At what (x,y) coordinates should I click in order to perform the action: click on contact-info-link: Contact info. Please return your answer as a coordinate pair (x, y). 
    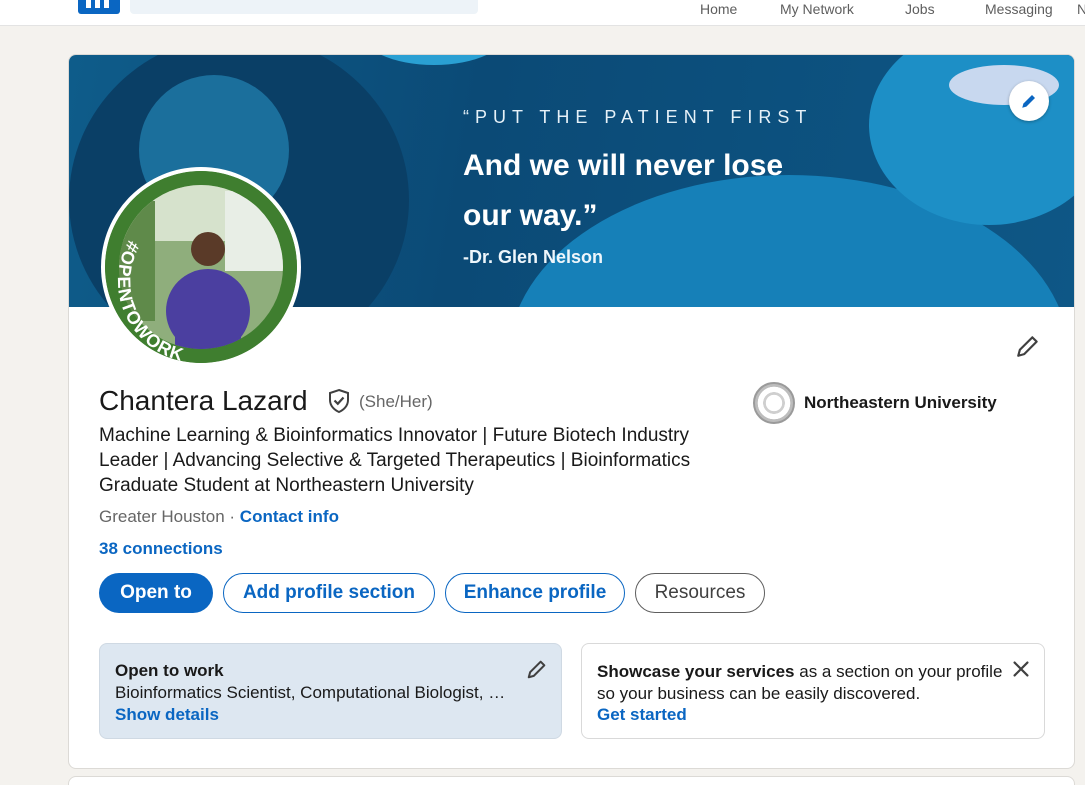
    Looking at the image, I should click on (289, 516).